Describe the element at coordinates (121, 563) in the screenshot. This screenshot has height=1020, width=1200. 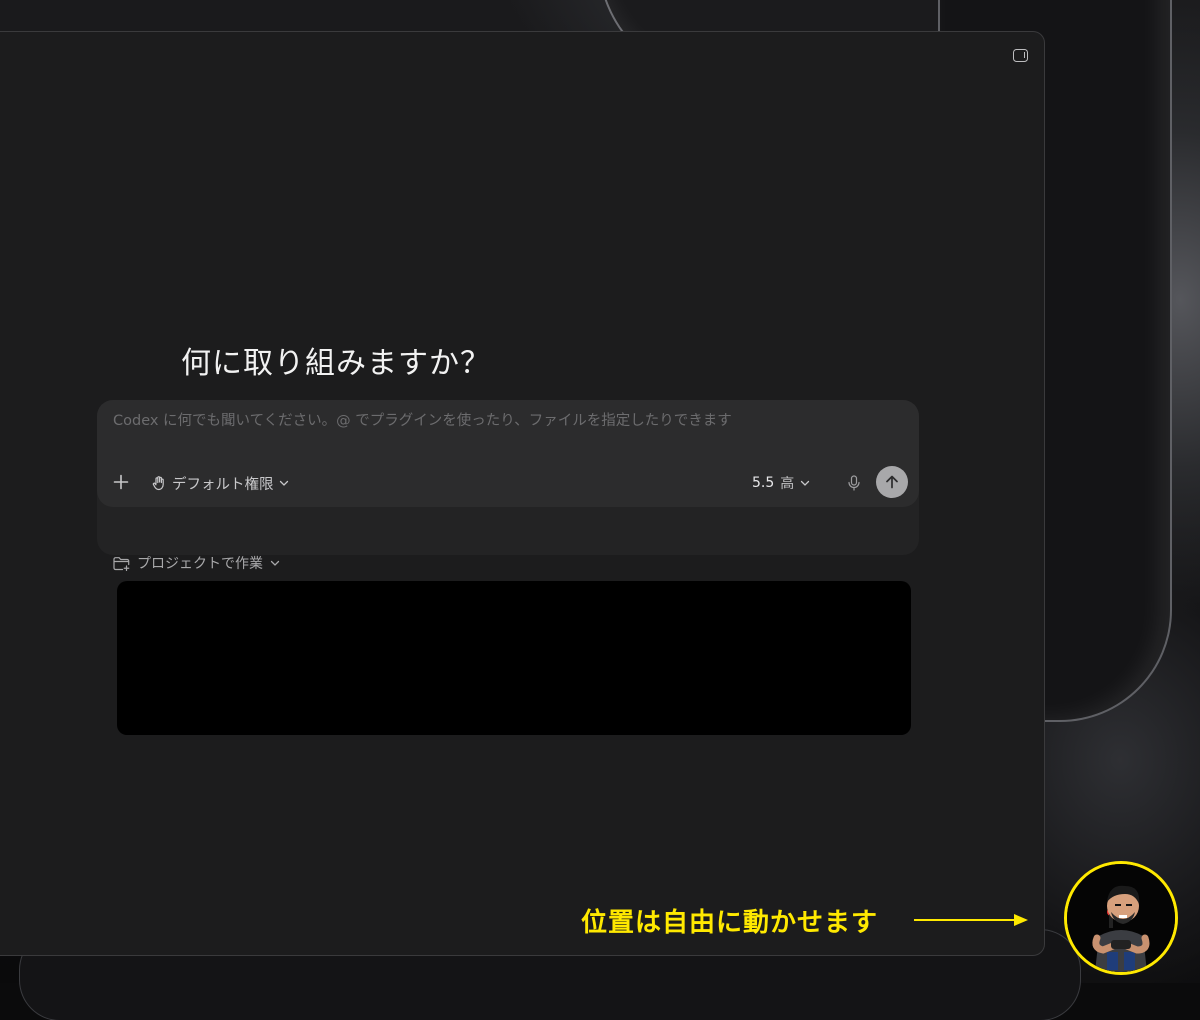
I see `folder-icon` at that location.